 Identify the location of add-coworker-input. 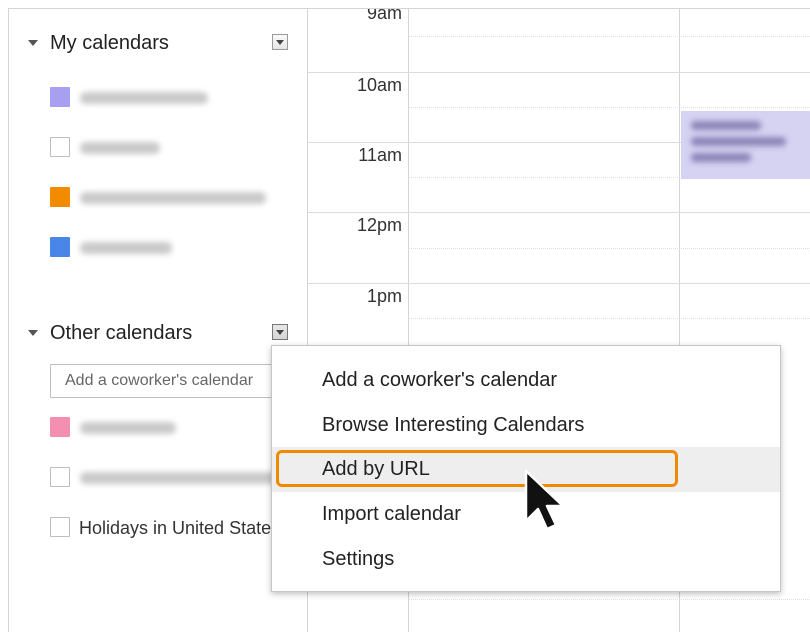
(170, 381).